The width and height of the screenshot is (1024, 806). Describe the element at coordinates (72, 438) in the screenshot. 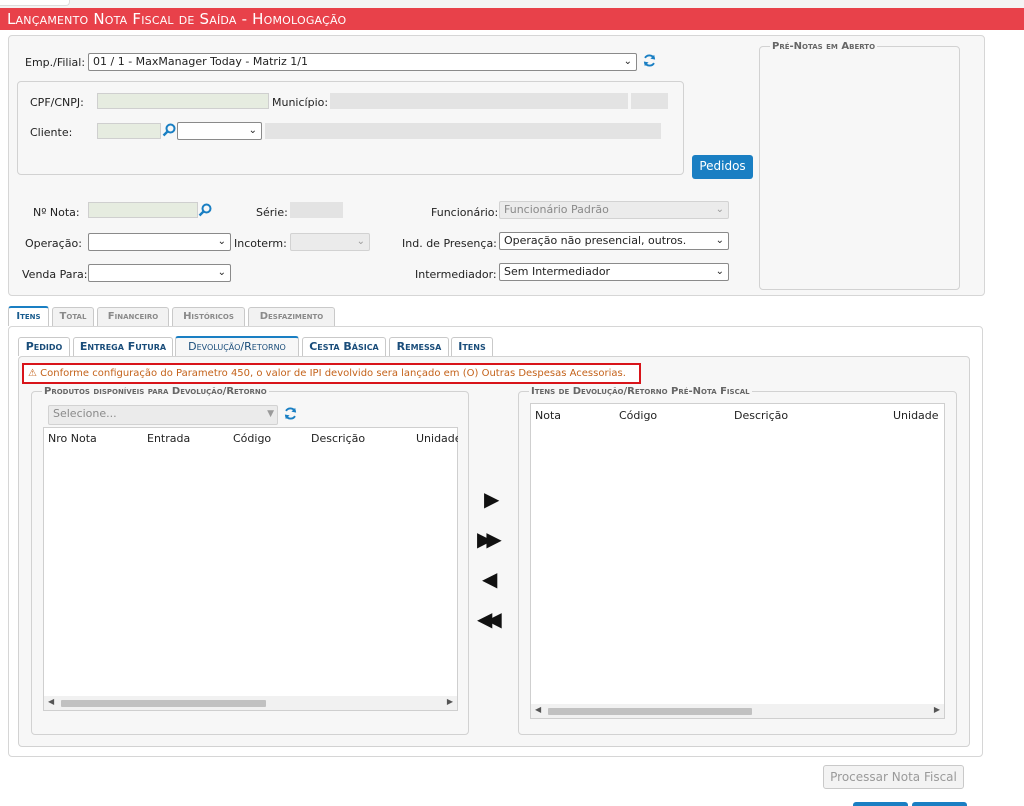

I see `col-nro-nota: Nro Nota` at that location.